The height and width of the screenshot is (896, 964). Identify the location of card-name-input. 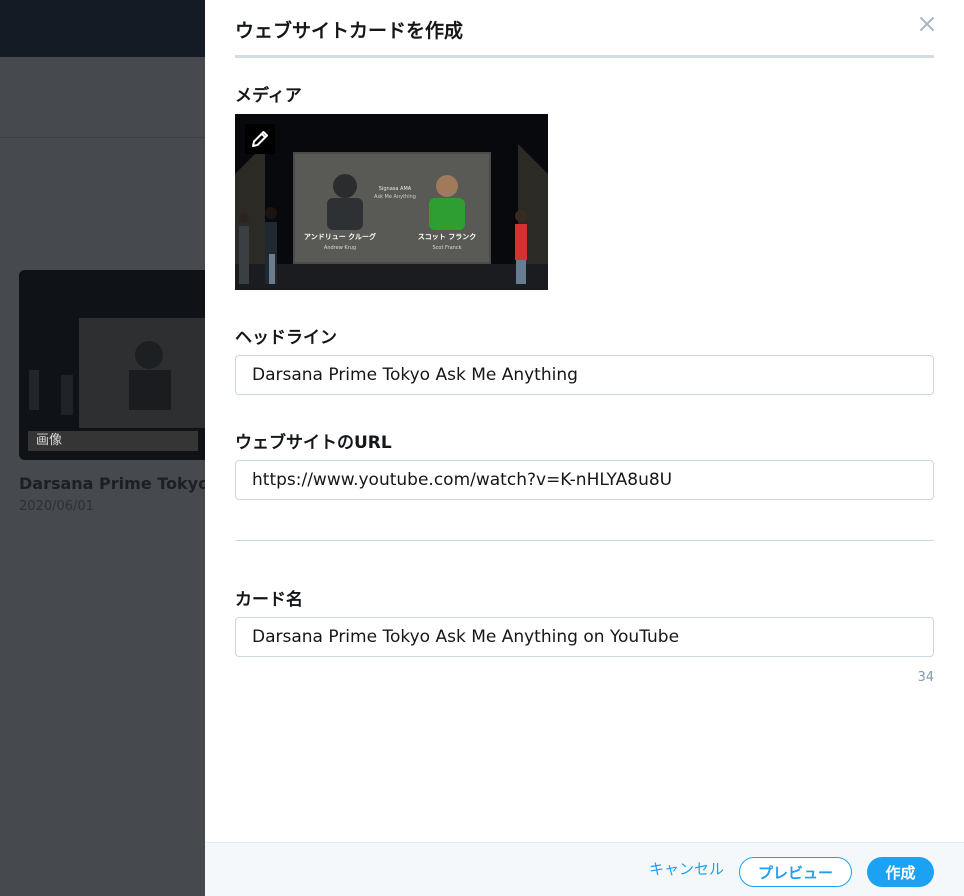
(584, 637).